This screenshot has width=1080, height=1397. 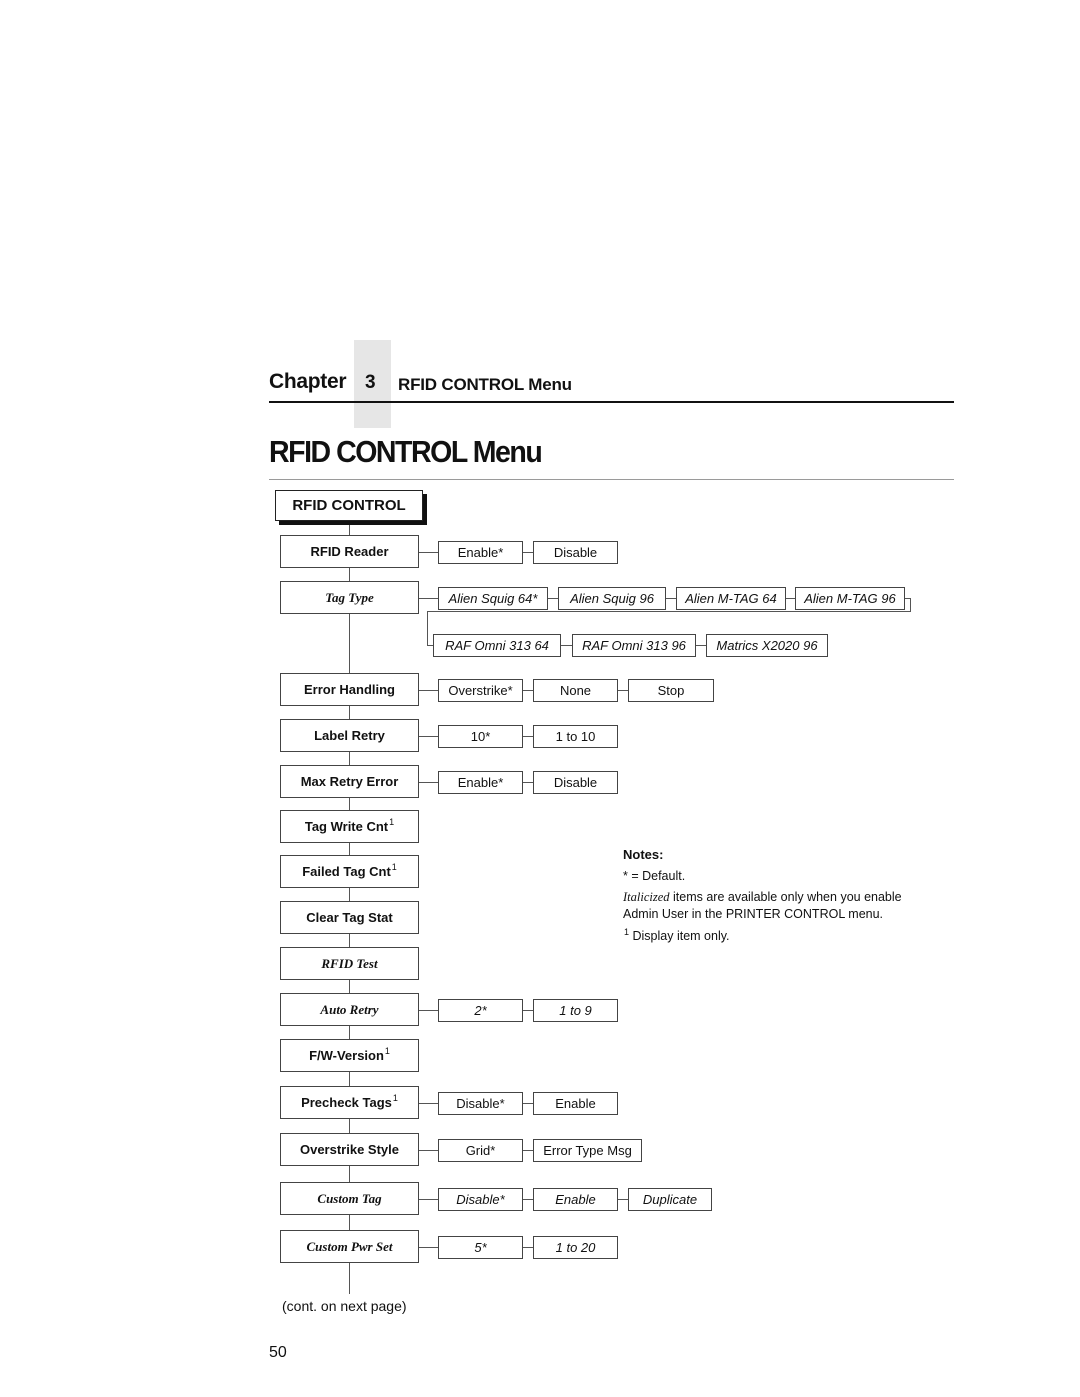 I want to click on menu-item-max-retry-error: Max Retry Error, so click(x=349, y=781).